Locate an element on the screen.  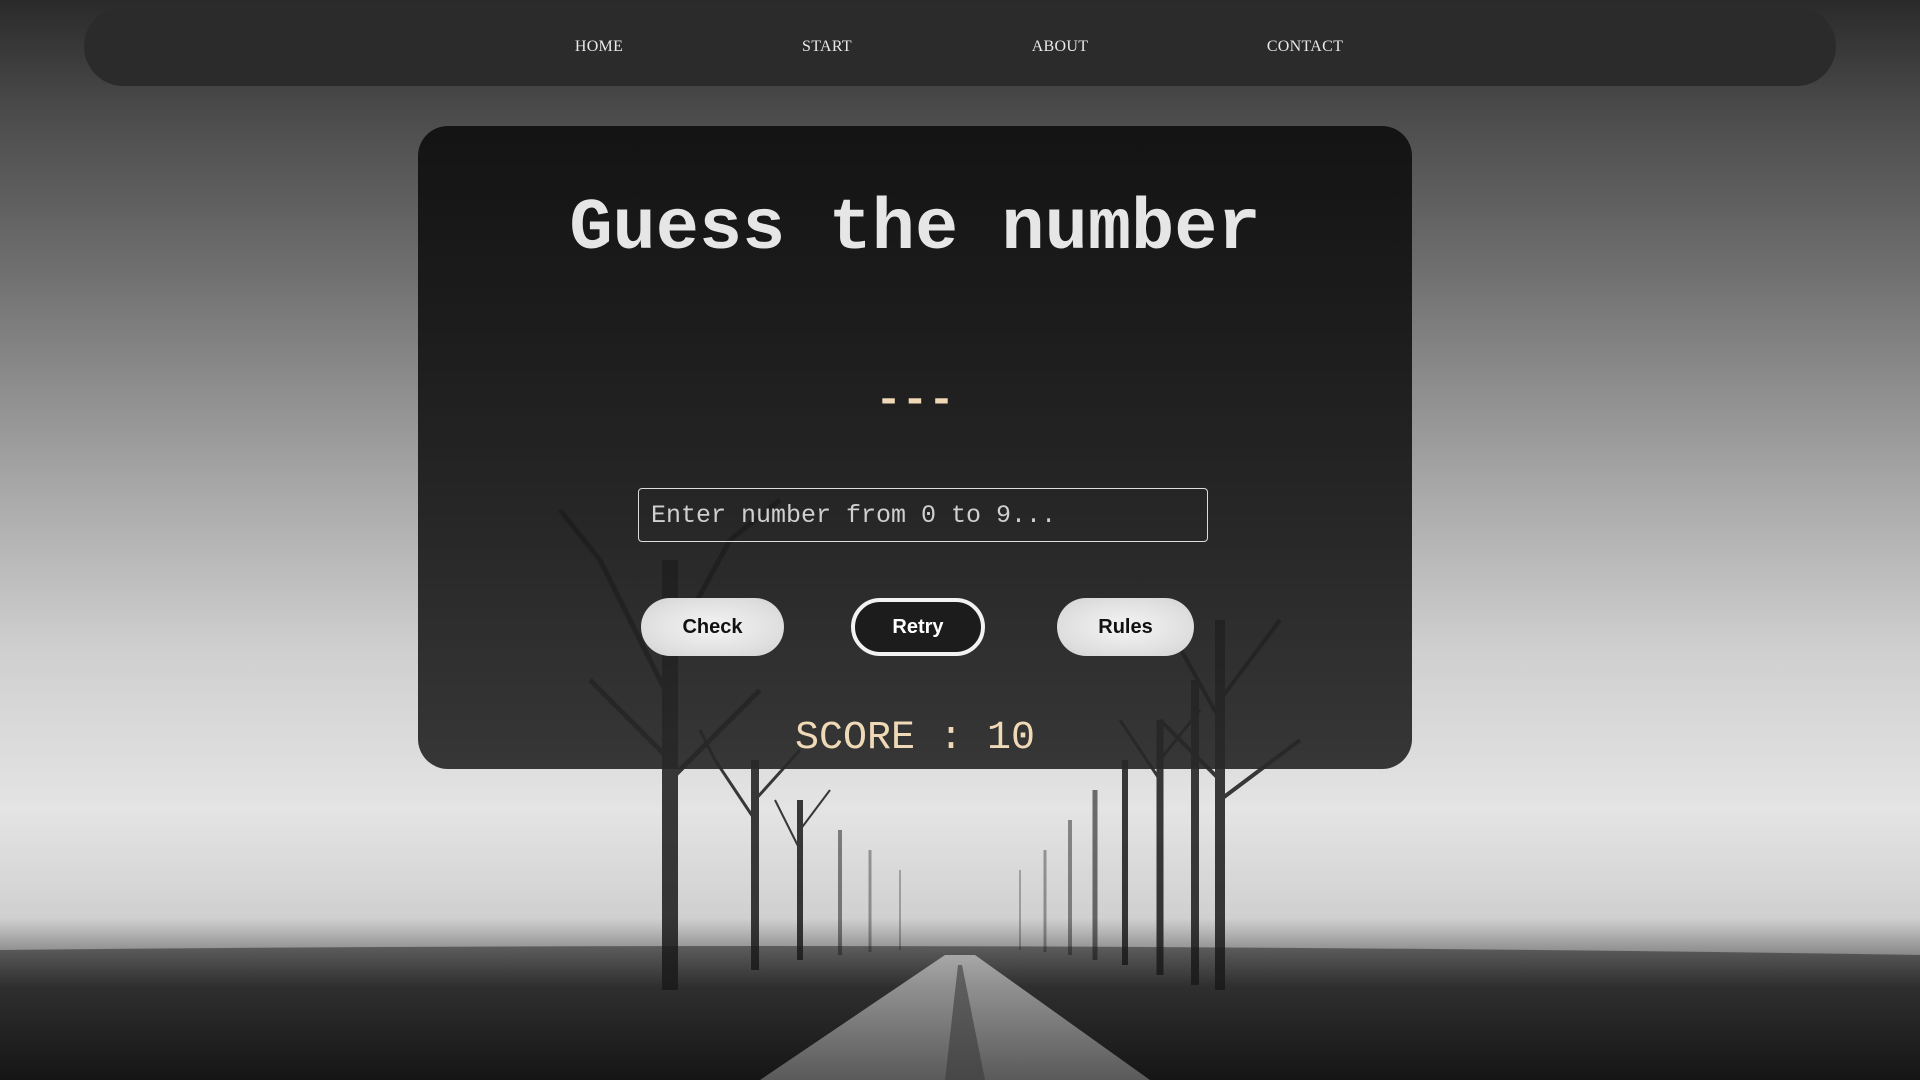
nav-item-home: HOME is located at coordinates (599, 46).